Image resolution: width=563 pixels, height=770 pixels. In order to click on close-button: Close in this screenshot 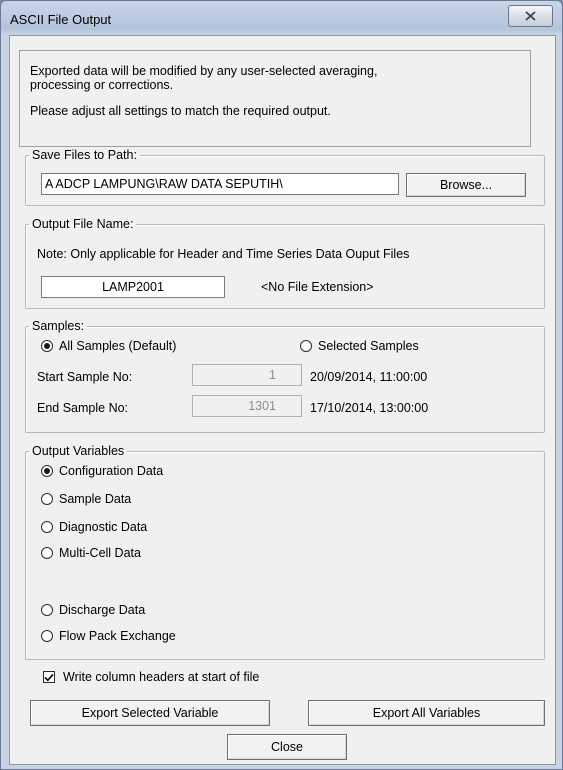, I will do `click(287, 747)`.